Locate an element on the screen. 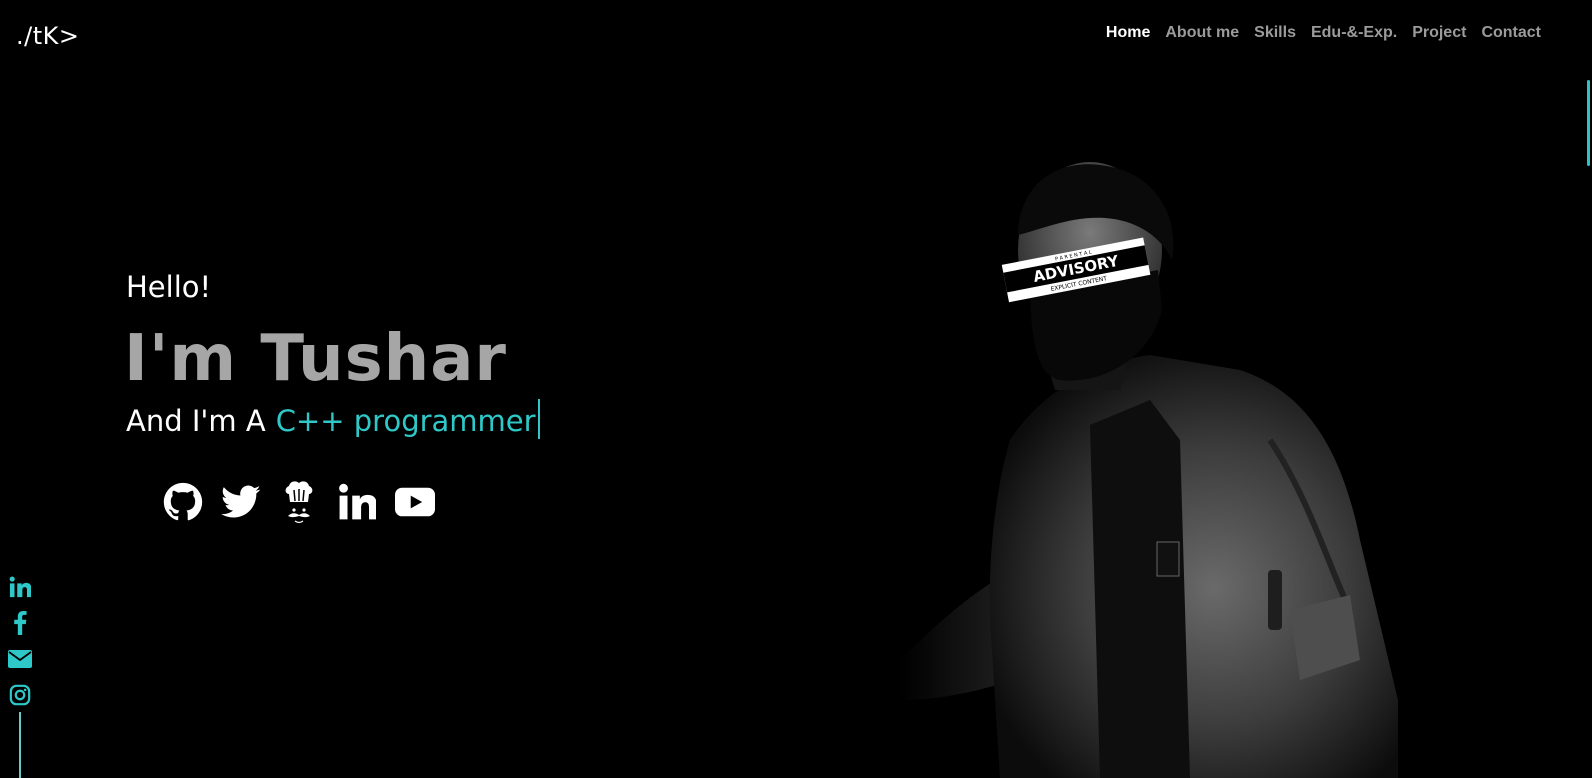  hero-greeting: Hello! is located at coordinates (169, 287).